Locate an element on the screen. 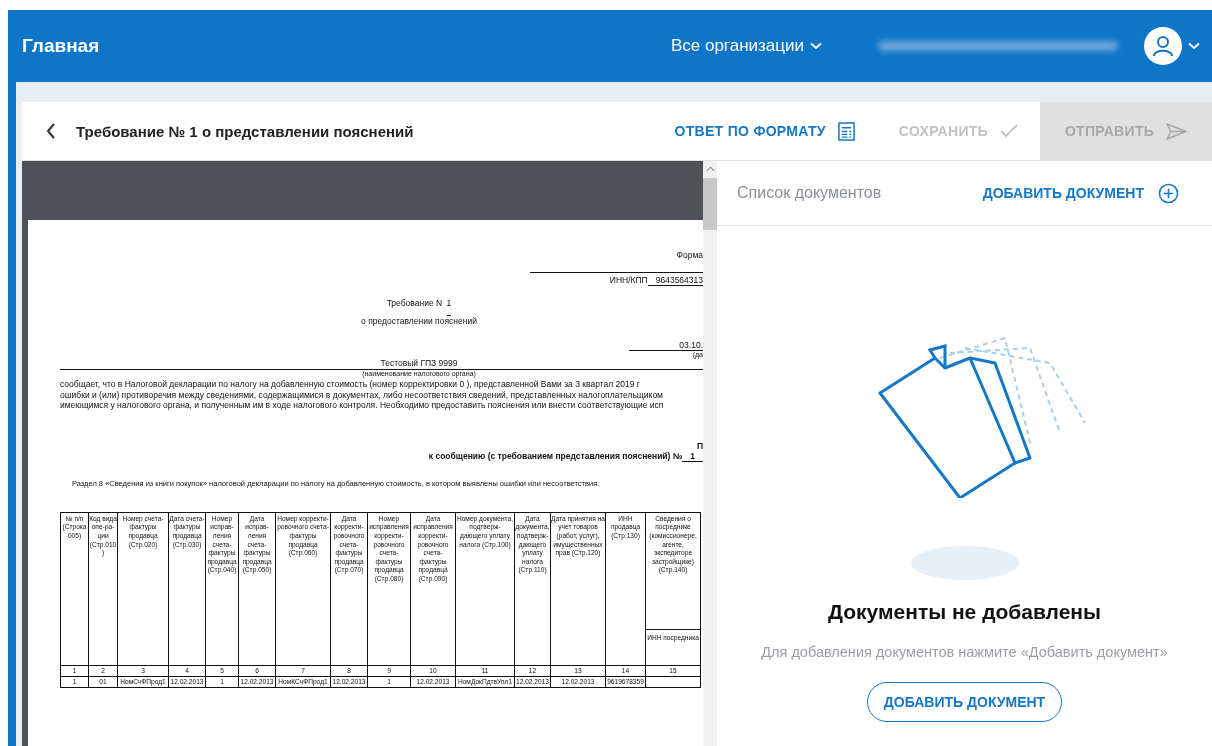 This screenshot has height=746, width=1212. body-text-line: сообщает, что в Налоговой декларации по налогу на добавленную стоимость (номер корректировки 0 ), представленной Вами за 3 квартал 2019 г is located at coordinates (350, 384).